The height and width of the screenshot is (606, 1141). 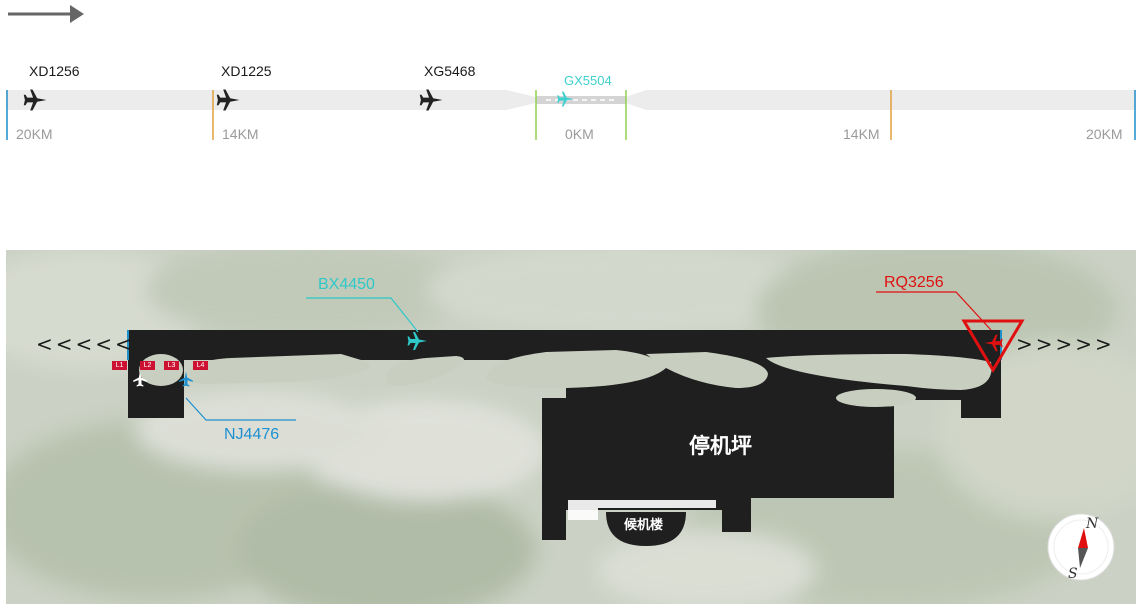 I want to click on callsign-label: NJ4476, so click(x=251, y=435).